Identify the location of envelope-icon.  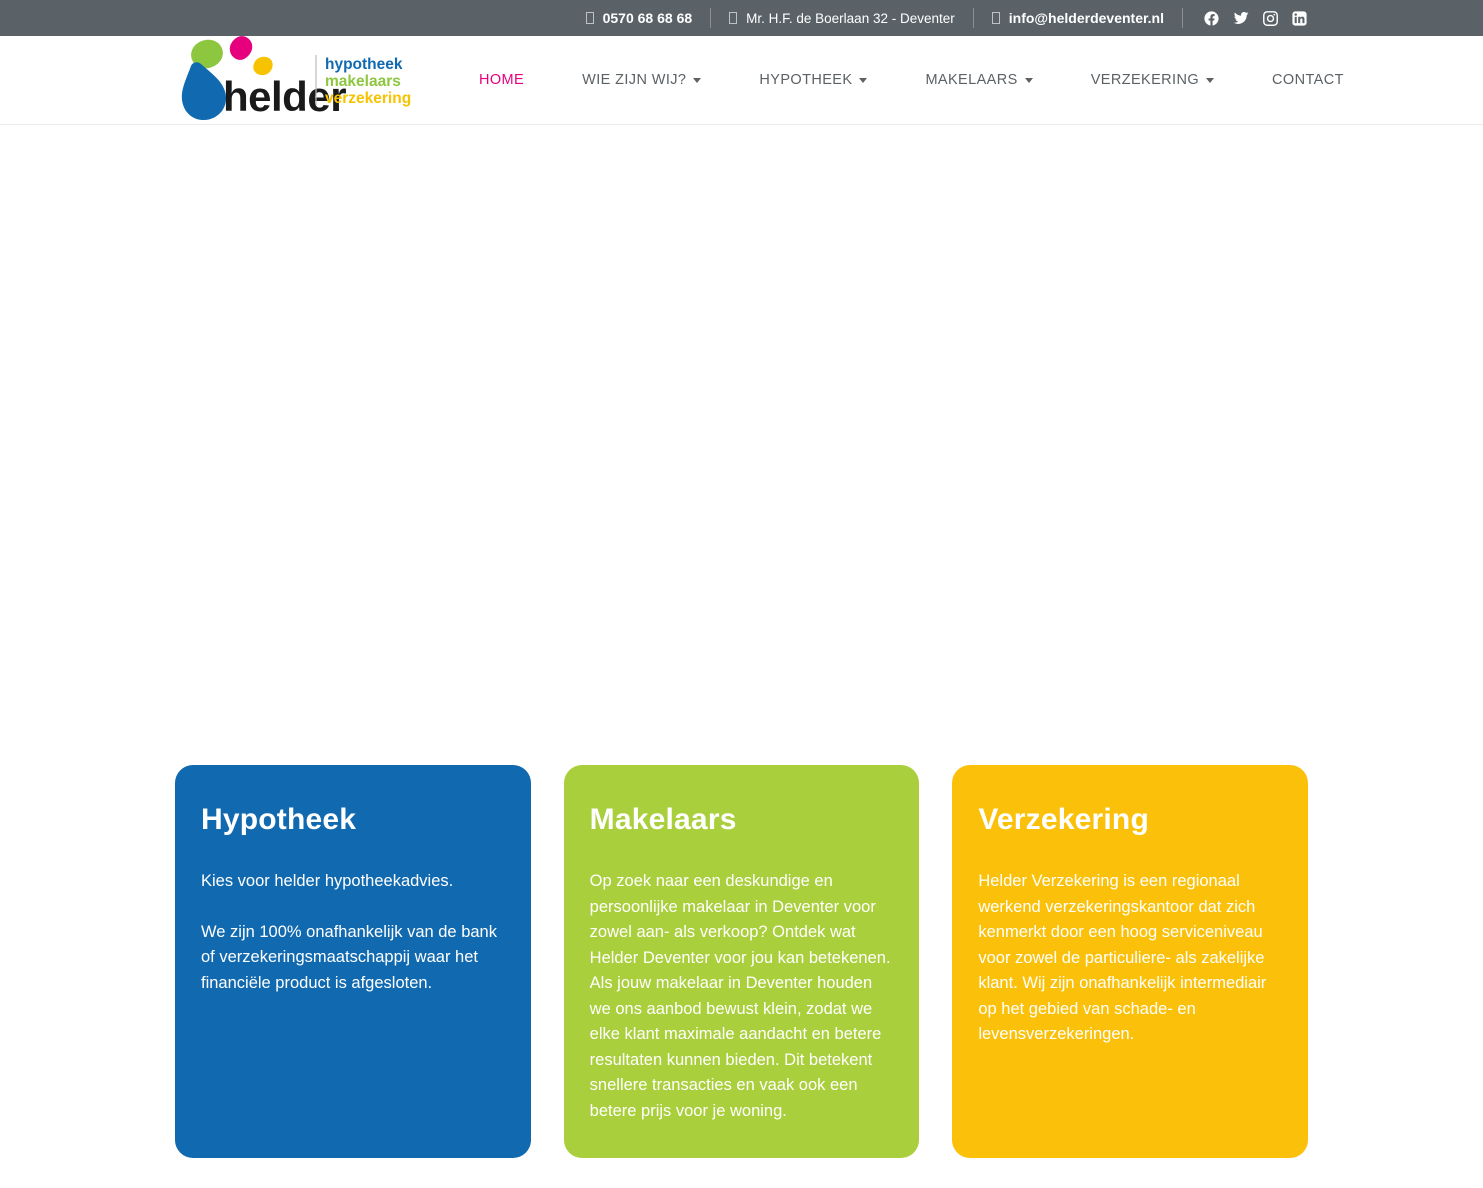
(995, 18).